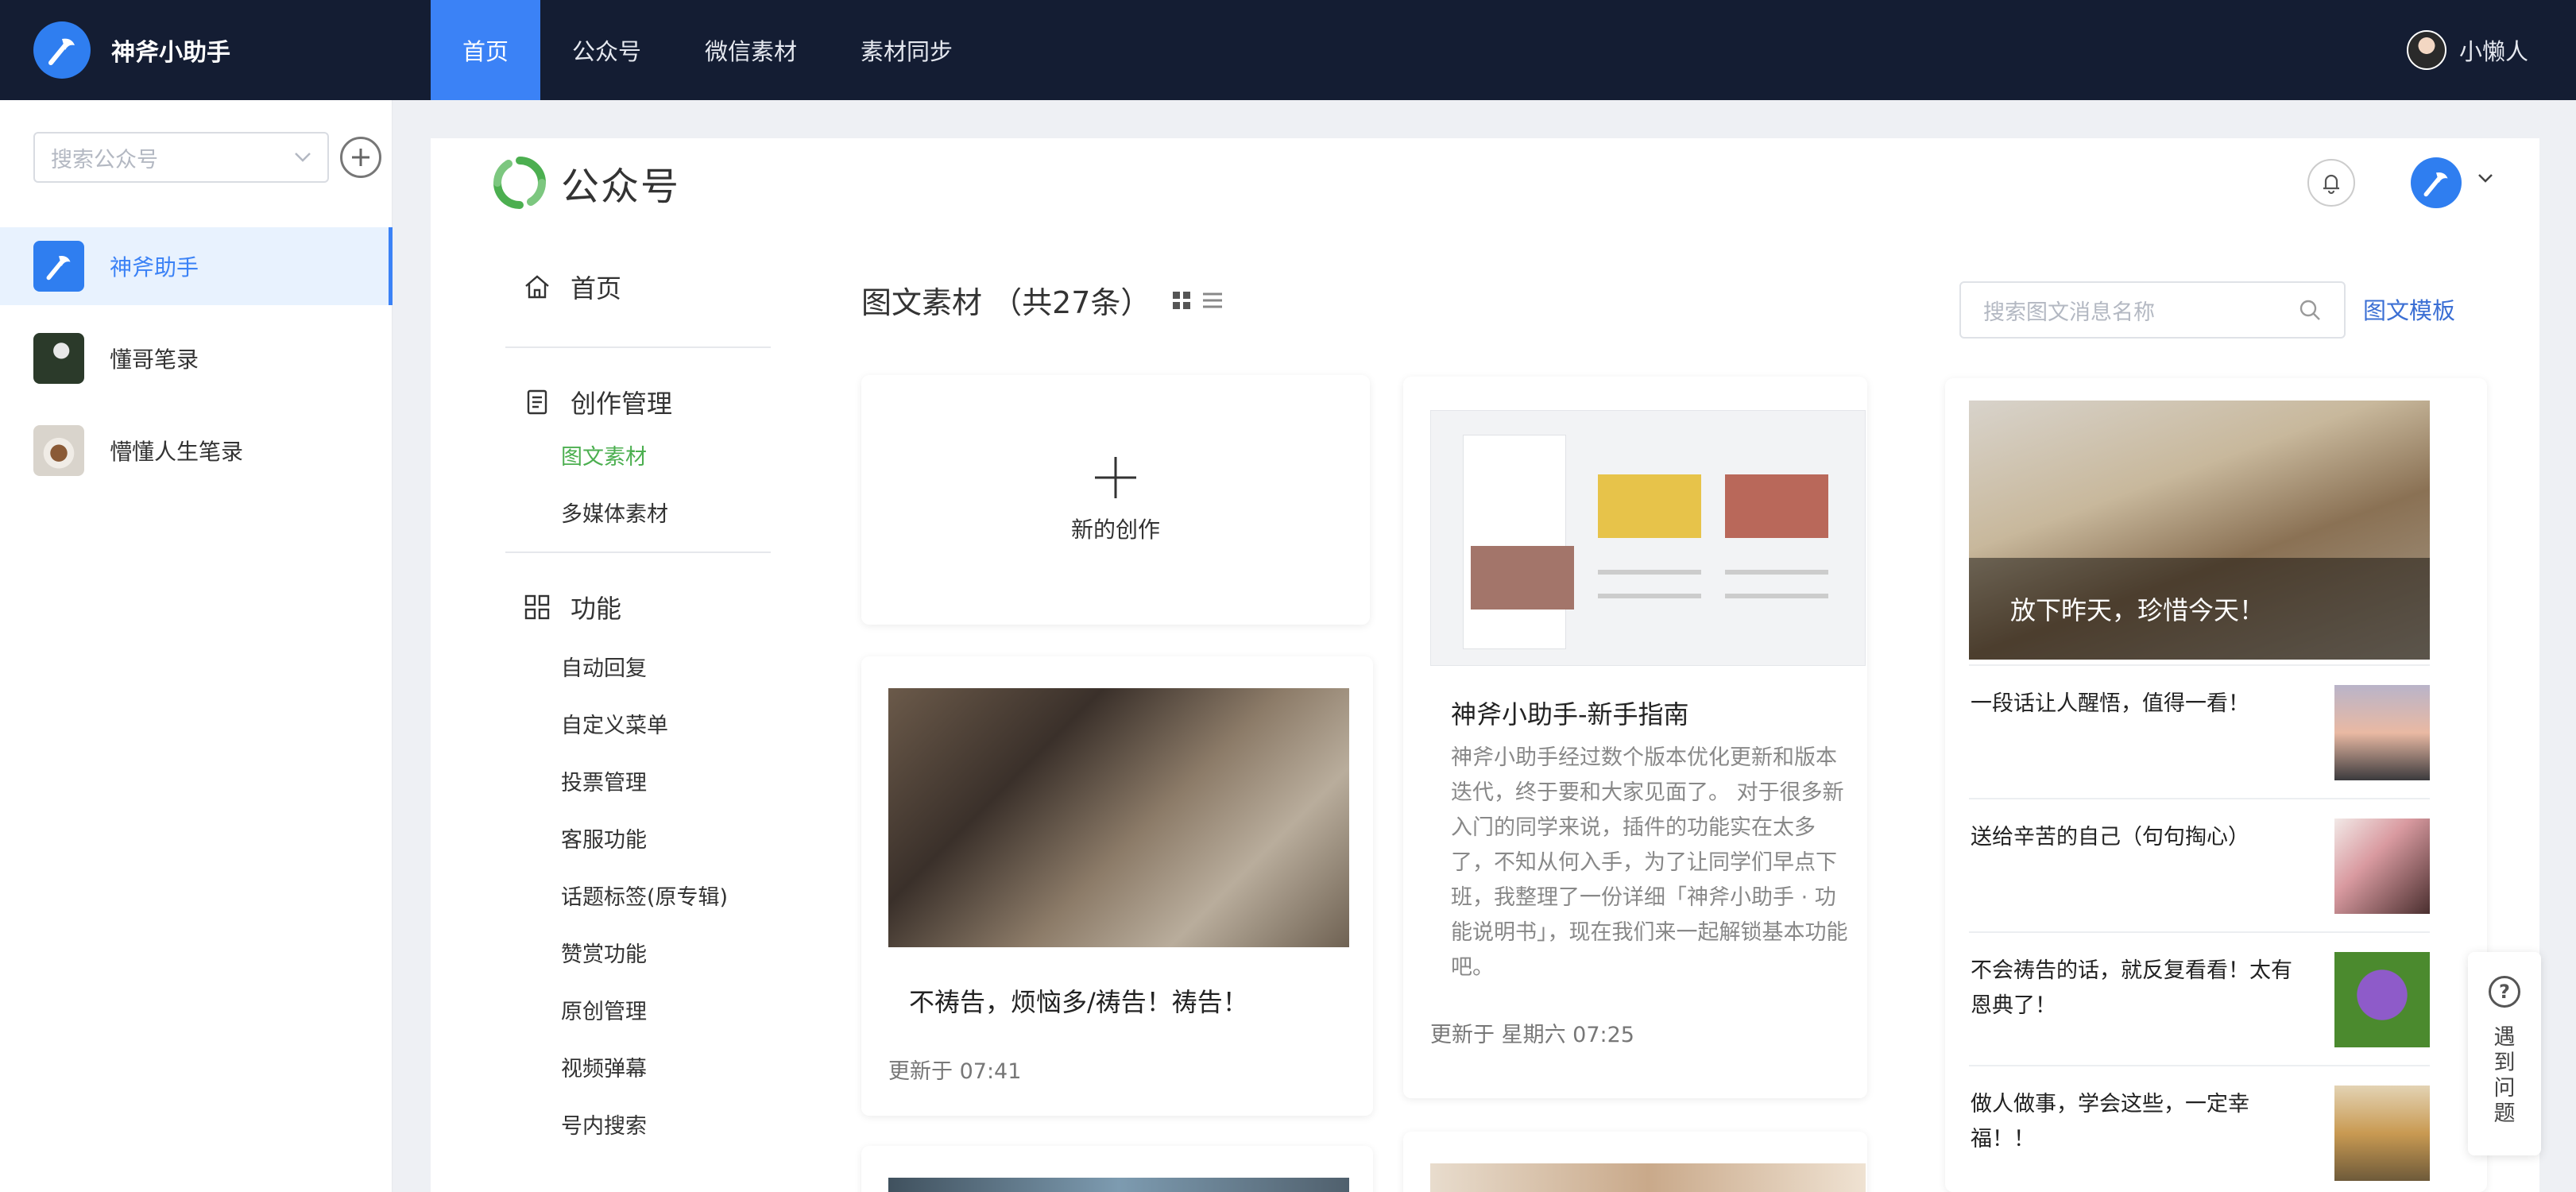 This screenshot has height=1192, width=2576. What do you see at coordinates (2131, 988) in the screenshot?
I see `sub-article-title: 不会祷告的话，就反复看看！太有恩典了！` at bounding box center [2131, 988].